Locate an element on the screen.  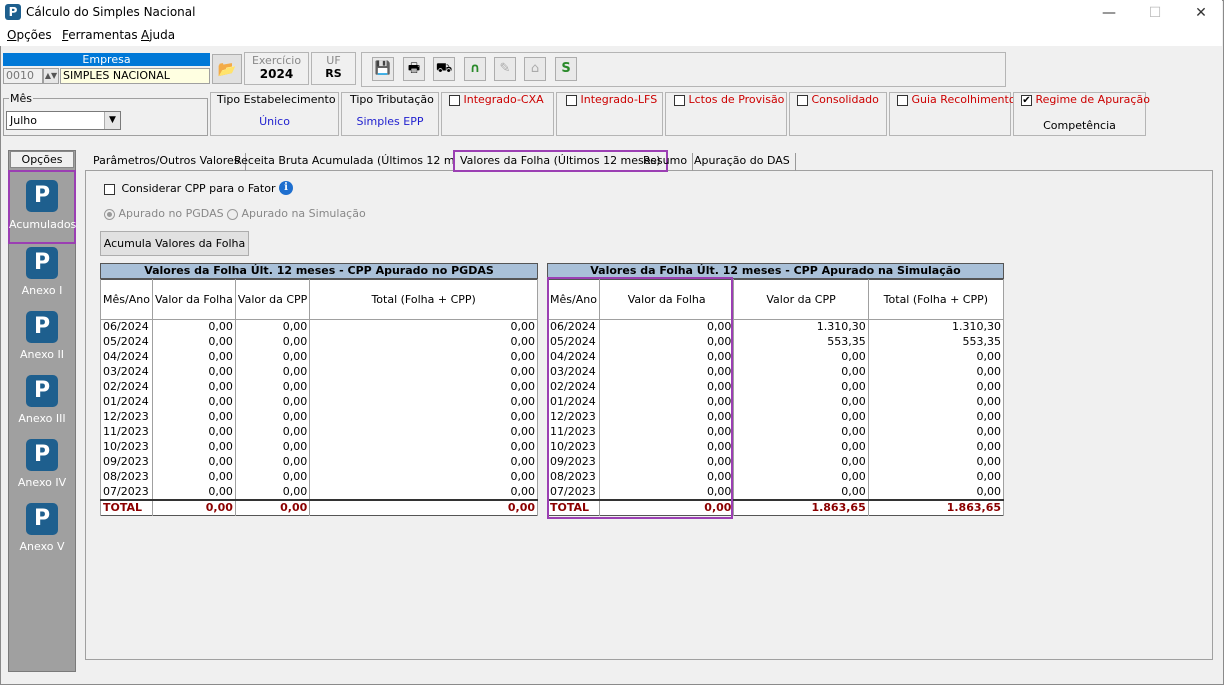
cell-mes: 07/2023 is located at coordinates (126, 492).